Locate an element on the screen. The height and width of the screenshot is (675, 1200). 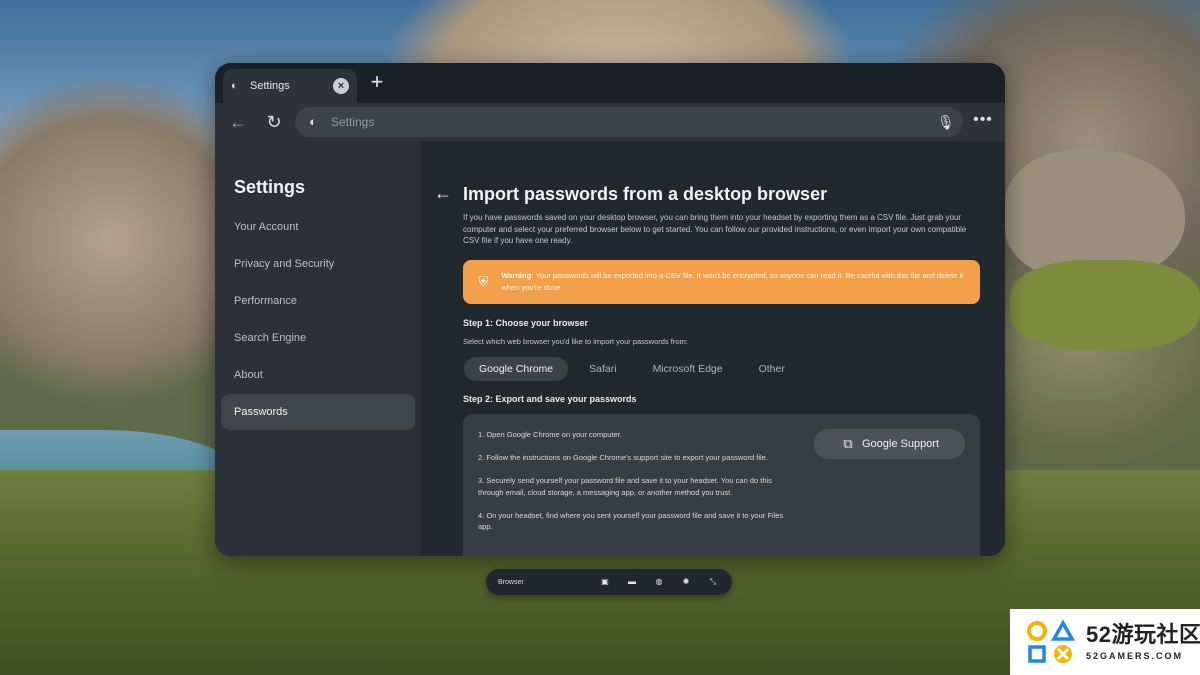
google-support-button: ⧉ Google Support is located at coordinates (889, 444).